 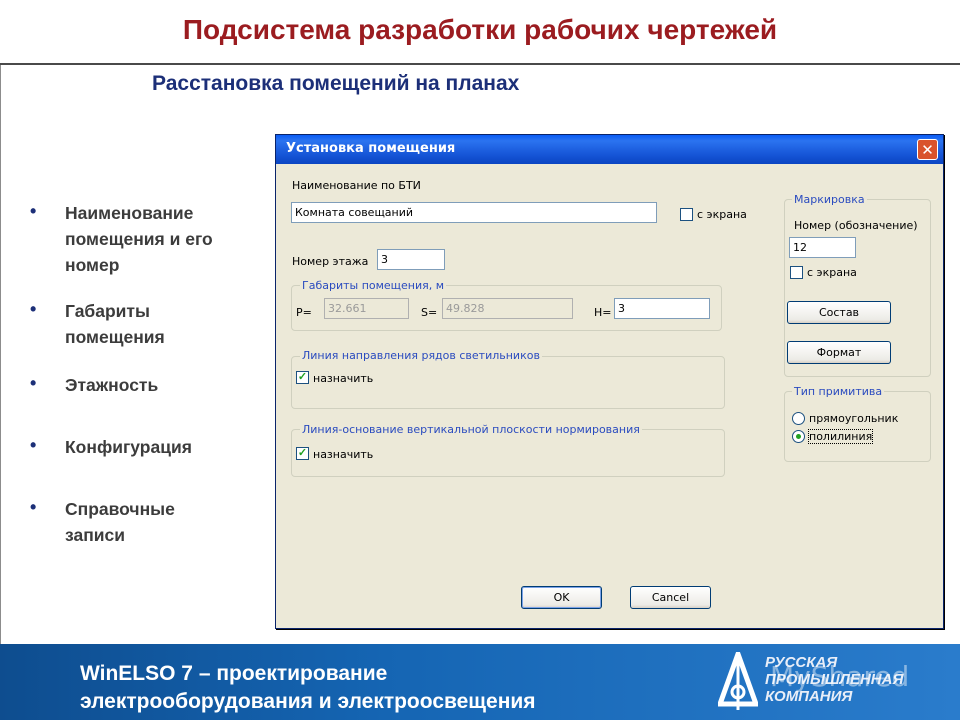 I want to click on cancel-button: Cancel, so click(x=670, y=597).